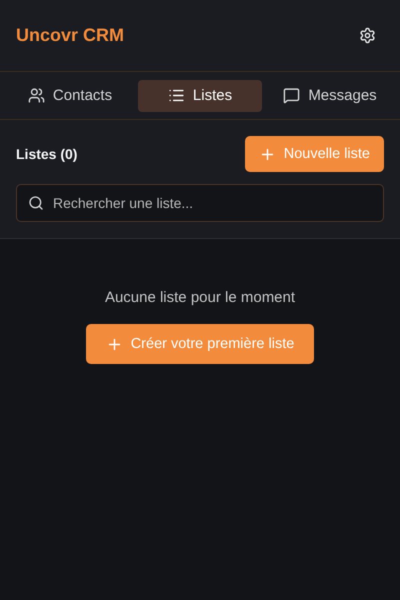 This screenshot has height=600, width=400. I want to click on users-icon, so click(36, 95).